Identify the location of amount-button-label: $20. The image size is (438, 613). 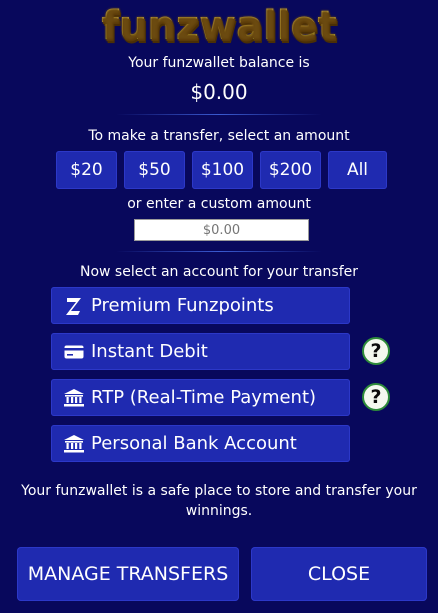
(86, 170).